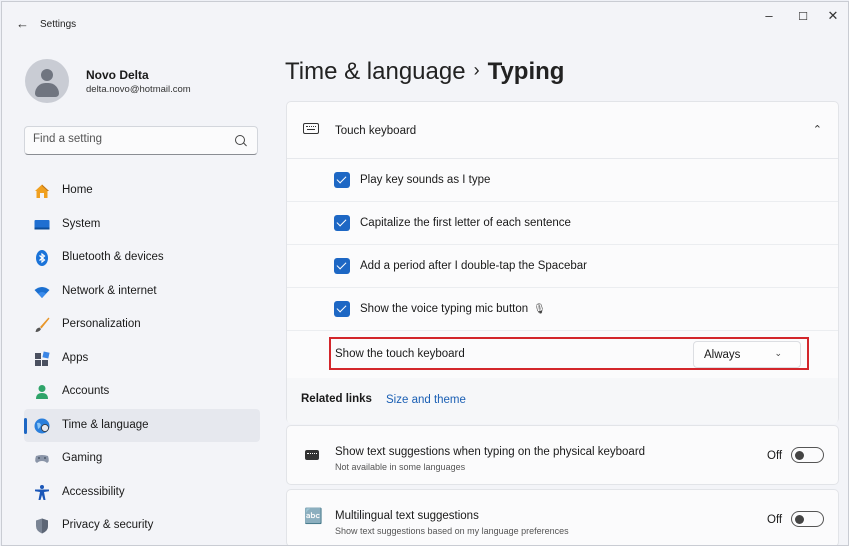 This screenshot has width=849, height=546. What do you see at coordinates (342, 309) in the screenshot?
I see `voice-mic-checkbox` at bounding box center [342, 309].